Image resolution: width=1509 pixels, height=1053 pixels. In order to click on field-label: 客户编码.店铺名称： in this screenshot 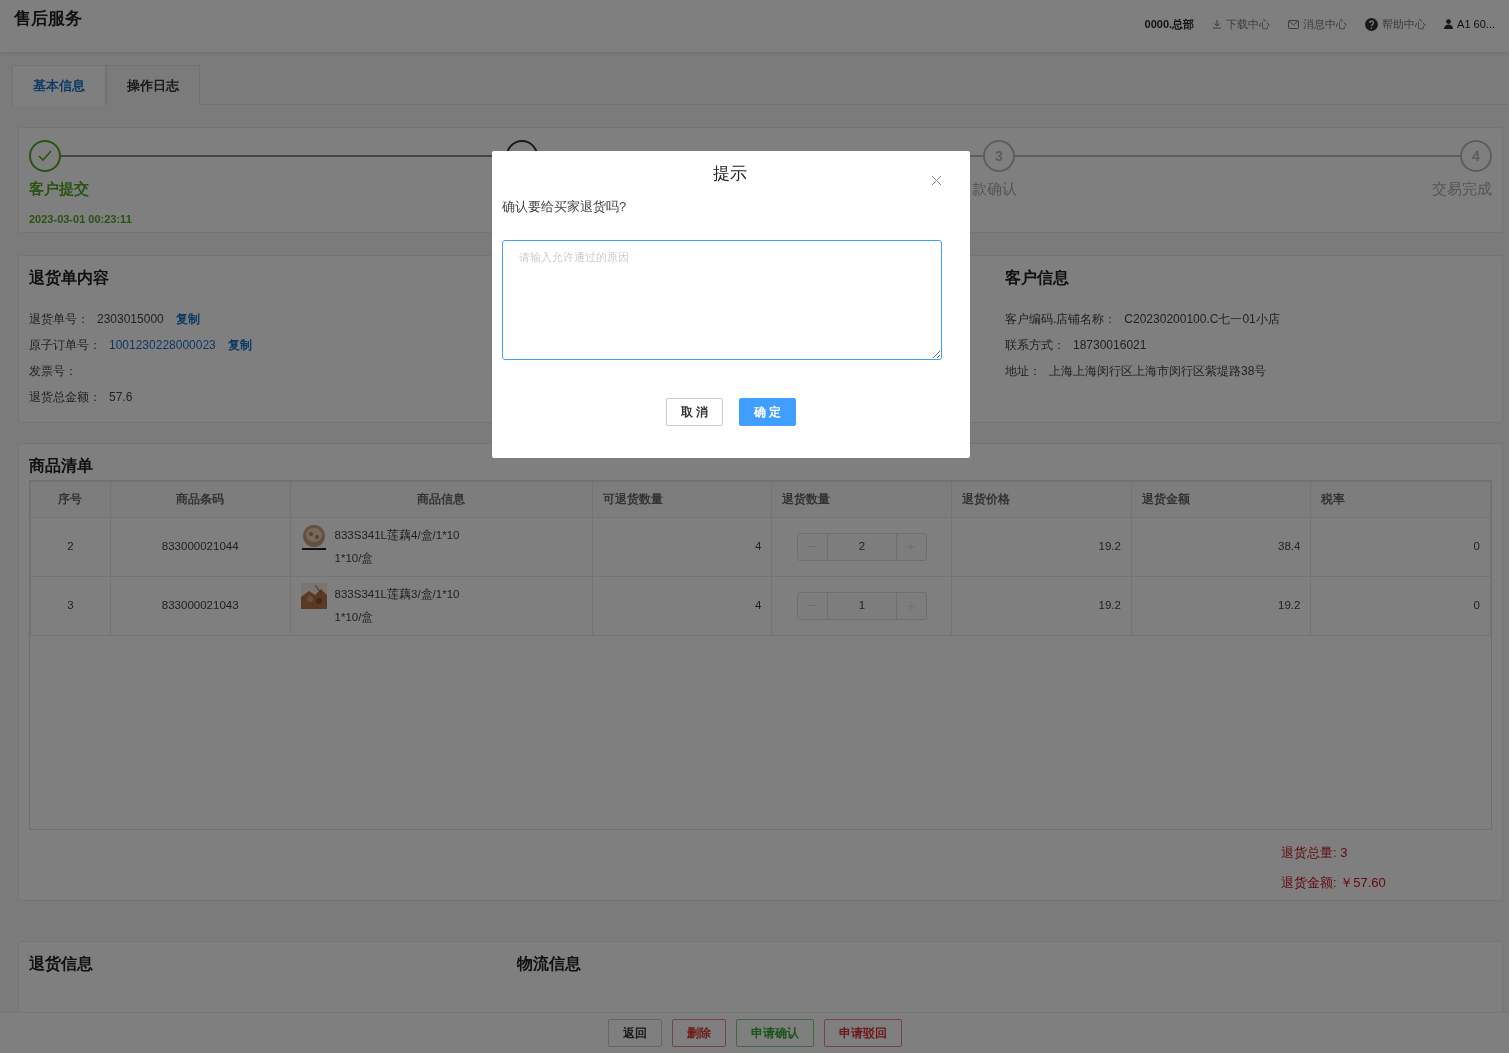, I will do `click(1061, 319)`.